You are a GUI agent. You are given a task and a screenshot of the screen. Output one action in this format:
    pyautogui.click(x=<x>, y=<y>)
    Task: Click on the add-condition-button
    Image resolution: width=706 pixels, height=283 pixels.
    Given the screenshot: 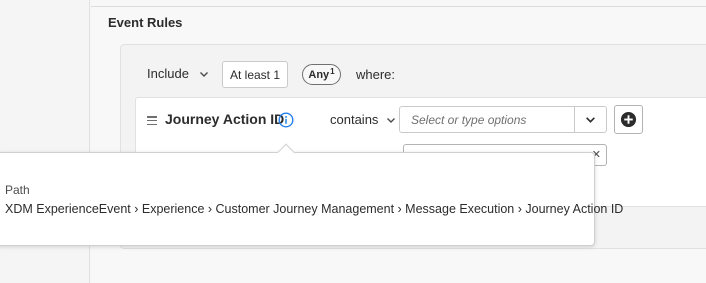 What is the action you would take?
    pyautogui.click(x=628, y=119)
    